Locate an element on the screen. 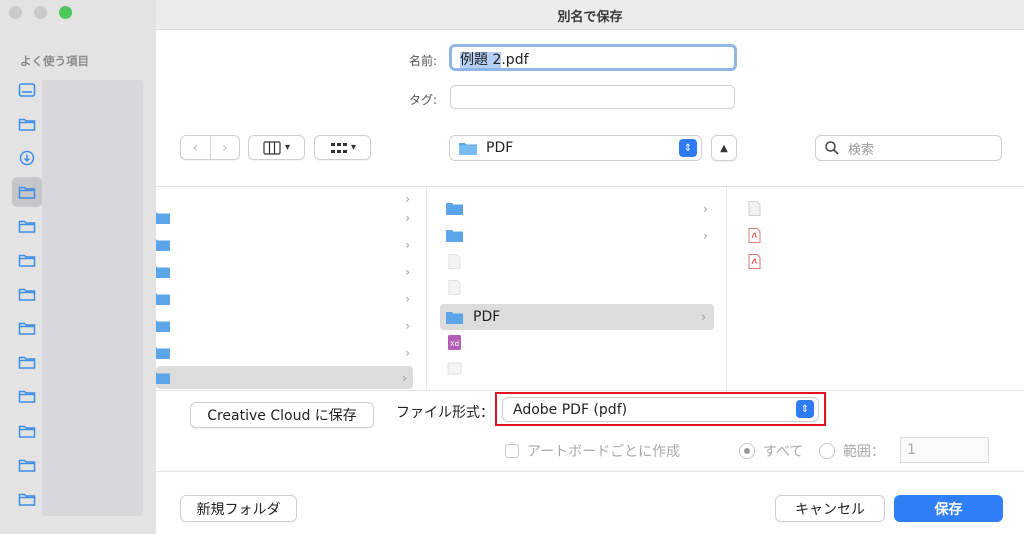 The image size is (1024, 534). sidebar-redacted-labels is located at coordinates (92, 298).